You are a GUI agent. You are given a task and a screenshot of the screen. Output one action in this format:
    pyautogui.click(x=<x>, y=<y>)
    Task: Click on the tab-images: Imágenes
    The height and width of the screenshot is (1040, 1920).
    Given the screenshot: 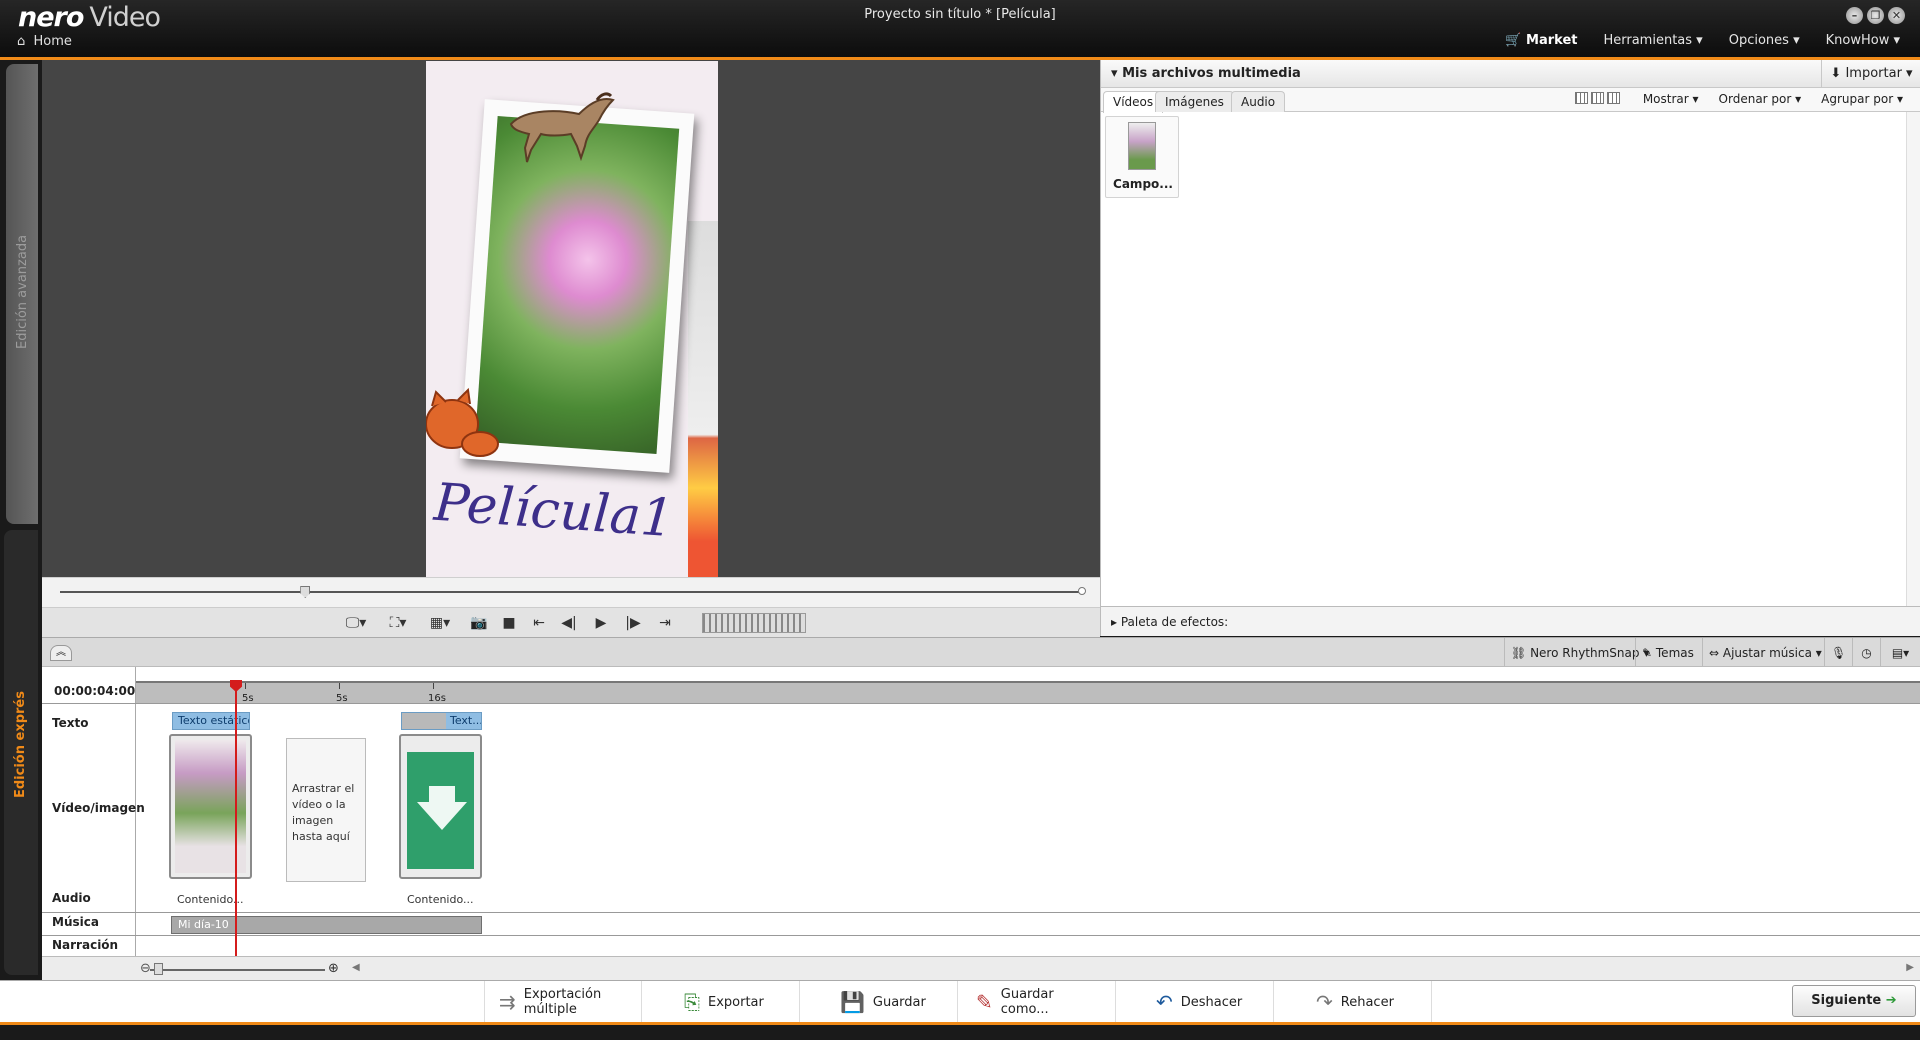 What is the action you would take?
    pyautogui.click(x=1194, y=101)
    